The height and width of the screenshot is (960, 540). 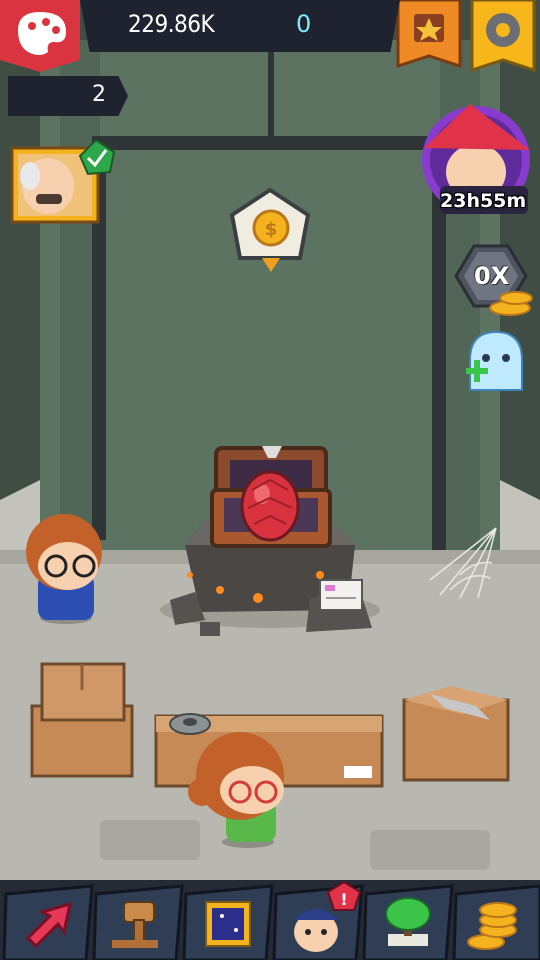 What do you see at coordinates (271, 231) in the screenshot?
I see `coin-sign-button` at bounding box center [271, 231].